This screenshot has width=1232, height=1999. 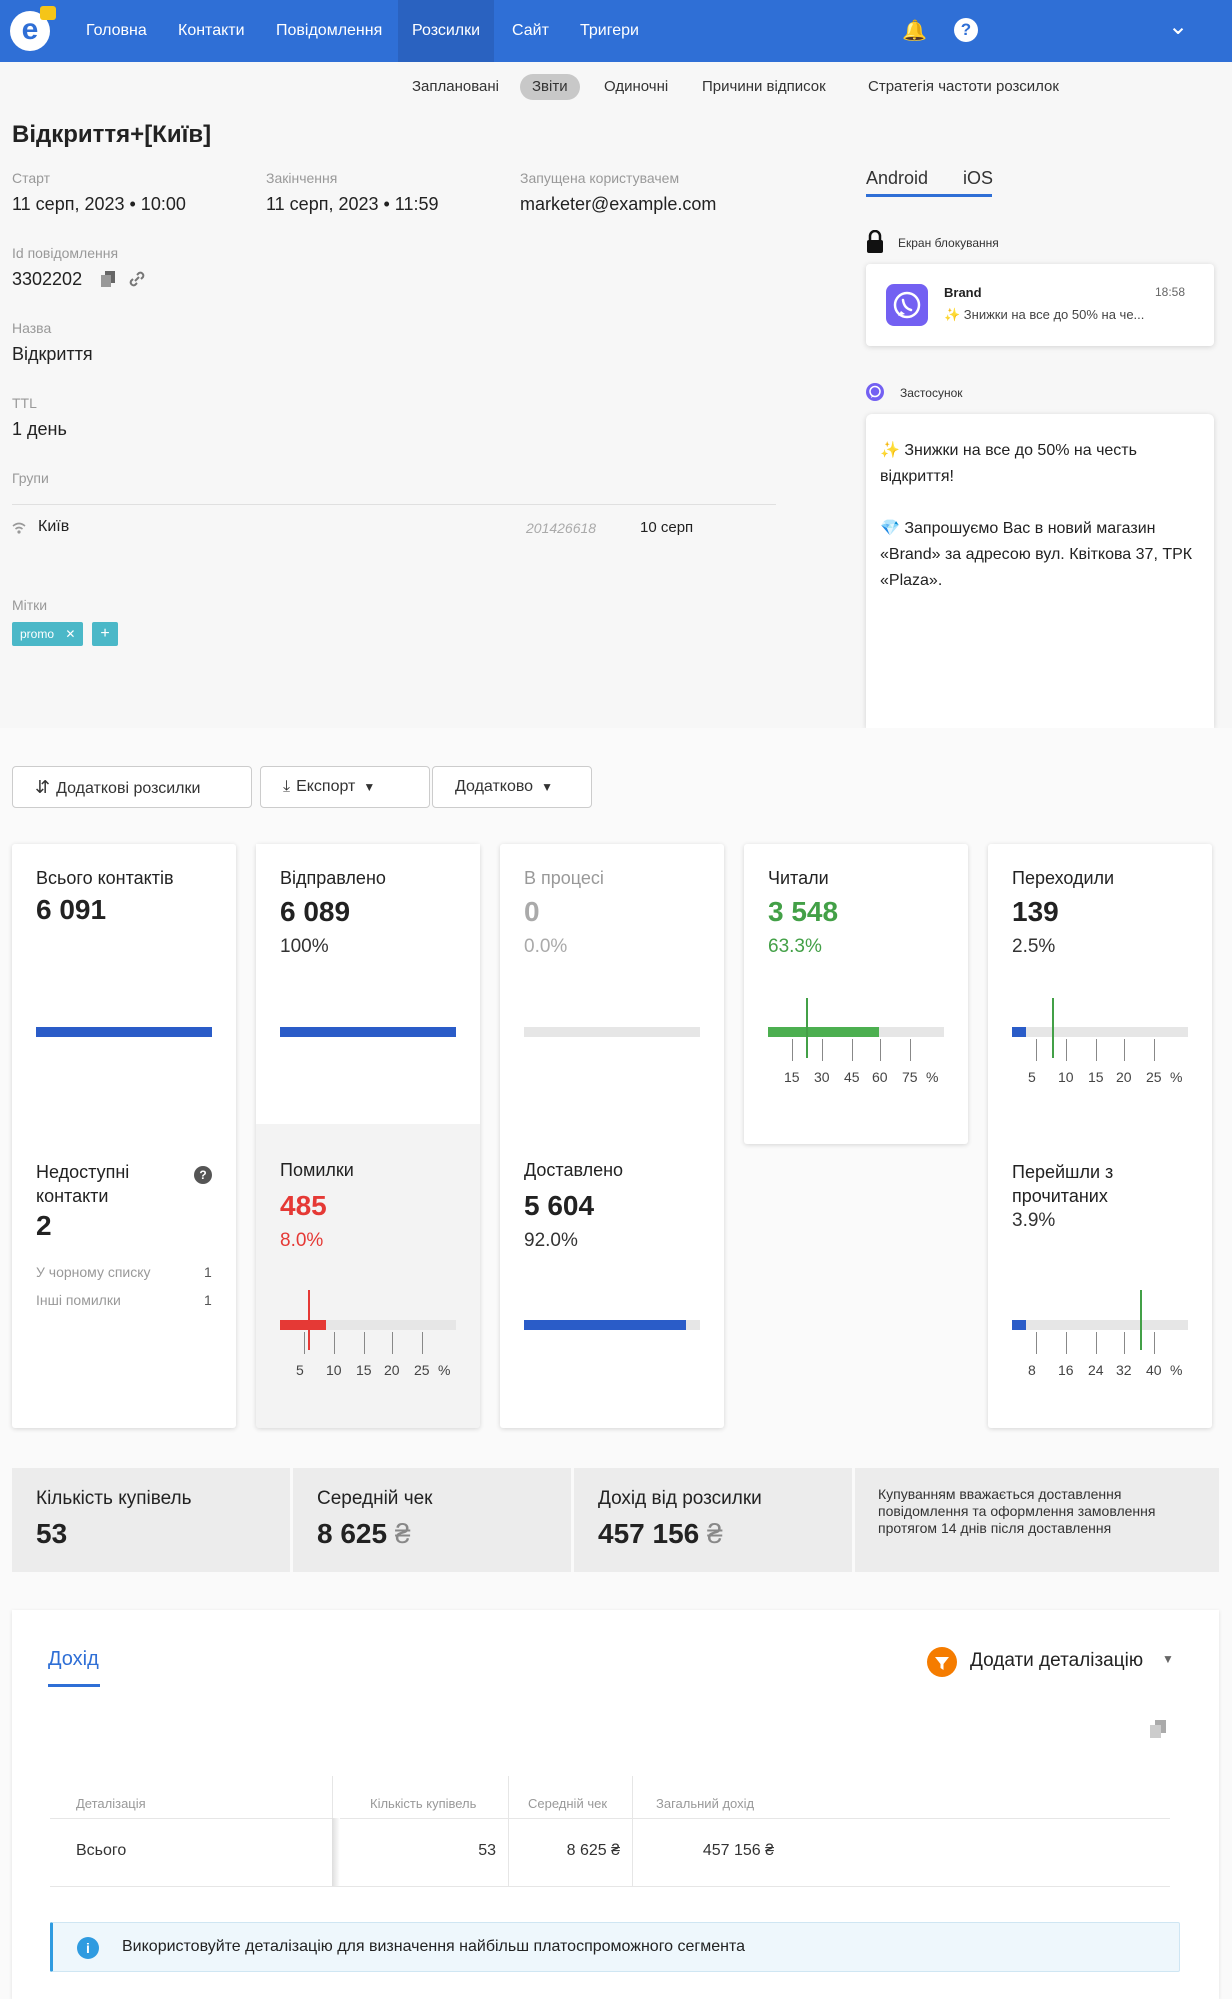 I want to click on stat-read-bar-fill, so click(x=824, y=1032).